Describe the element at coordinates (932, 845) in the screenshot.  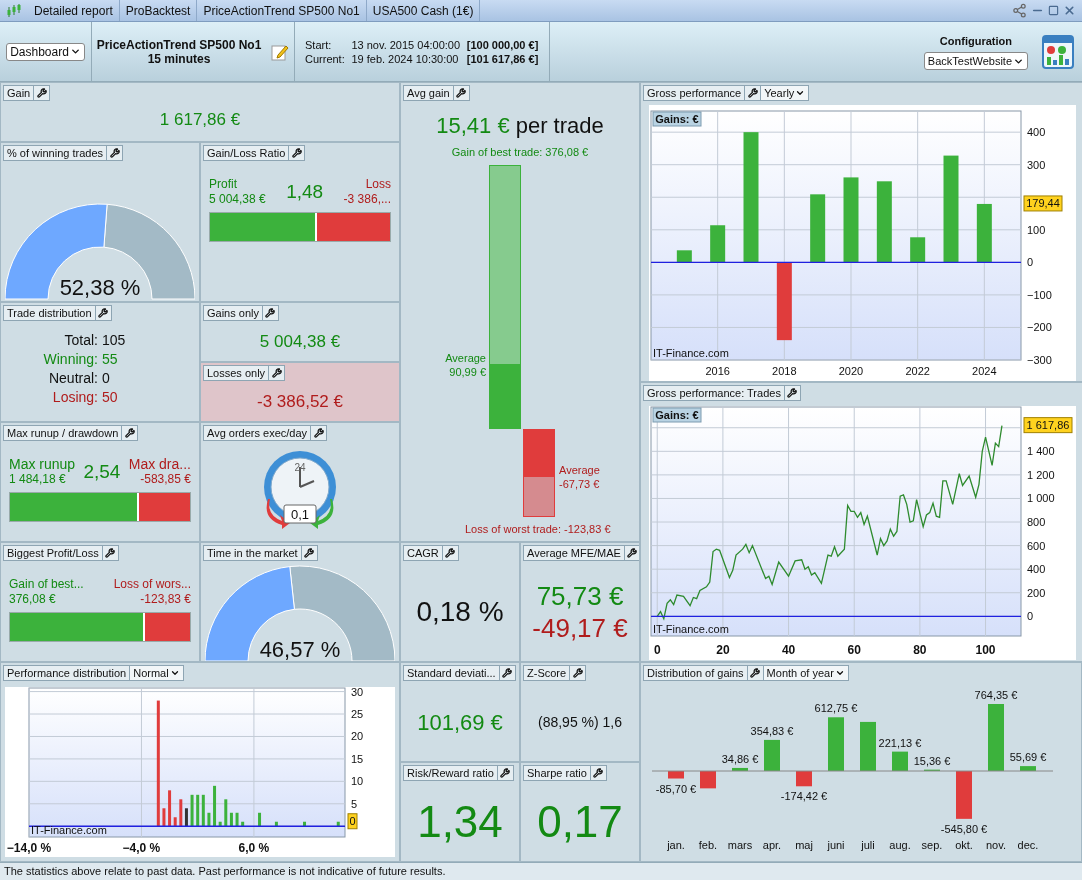
I see `axis-label: sep.` at that location.